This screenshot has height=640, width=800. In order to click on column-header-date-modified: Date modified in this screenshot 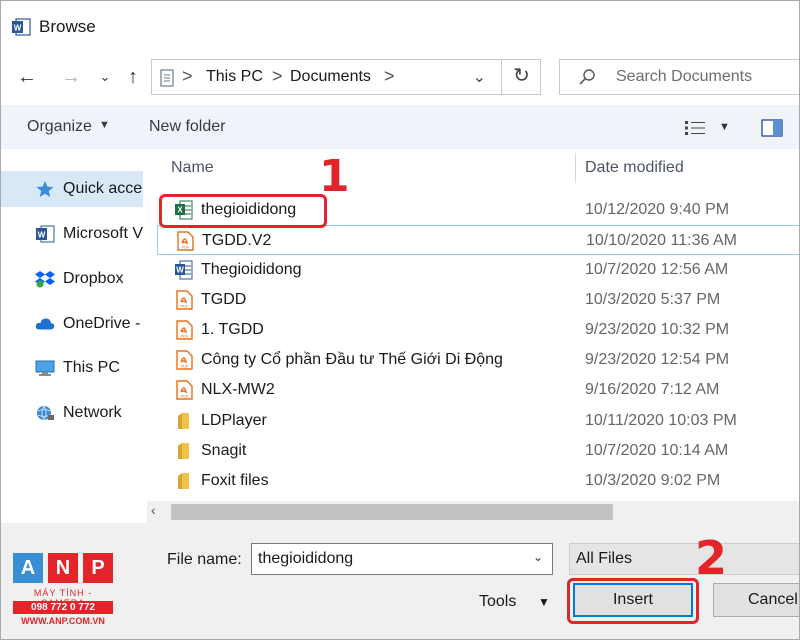, I will do `click(634, 168)`.